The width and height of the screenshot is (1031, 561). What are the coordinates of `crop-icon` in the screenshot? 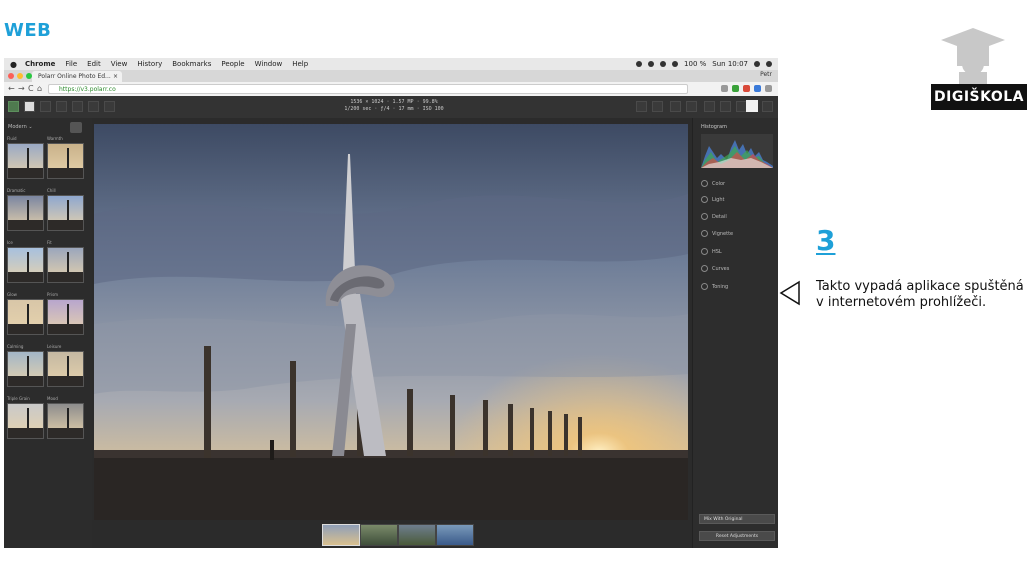 It's located at (657, 106).